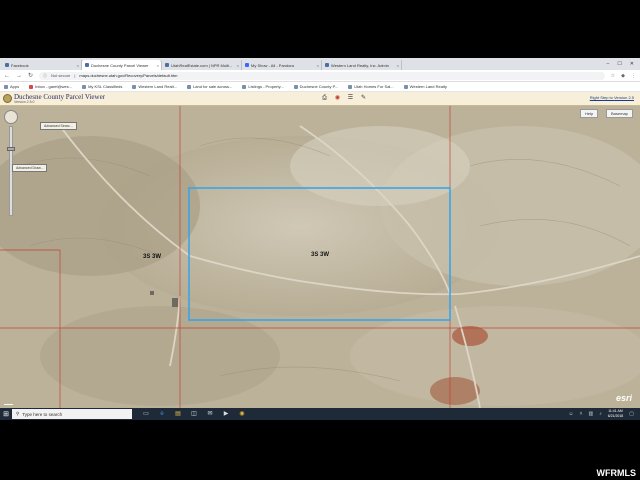 This screenshot has width=640, height=480. Describe the element at coordinates (6, 414) in the screenshot. I see `windows-start-icon: ⊞` at that location.